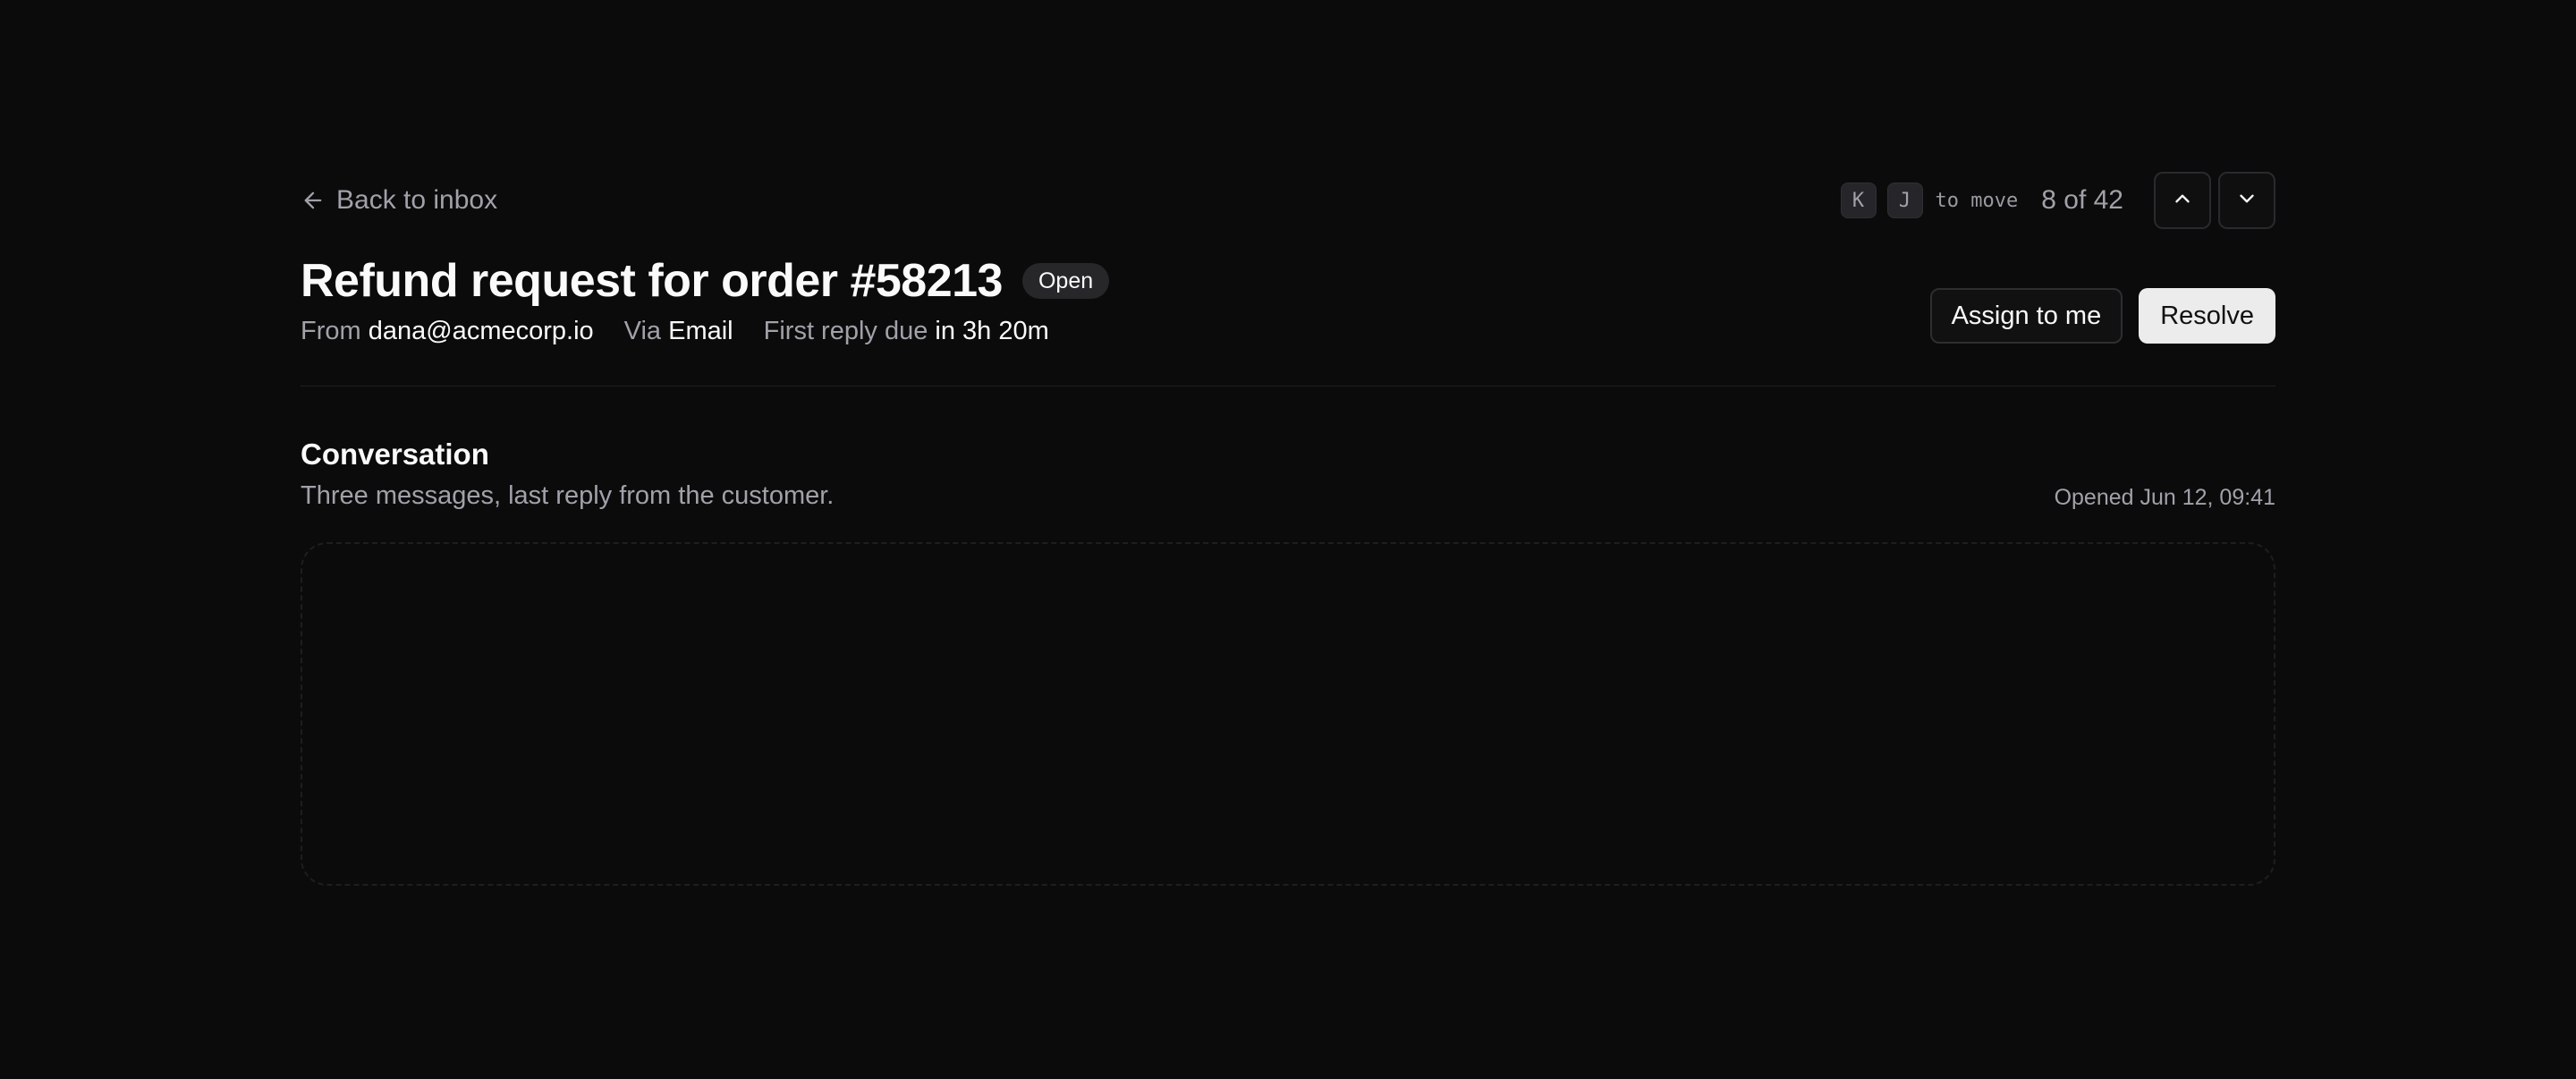 Image resolution: width=2576 pixels, height=1079 pixels. I want to click on opened-timestamp: Opened Jun 12, 09:41, so click(2164, 497).